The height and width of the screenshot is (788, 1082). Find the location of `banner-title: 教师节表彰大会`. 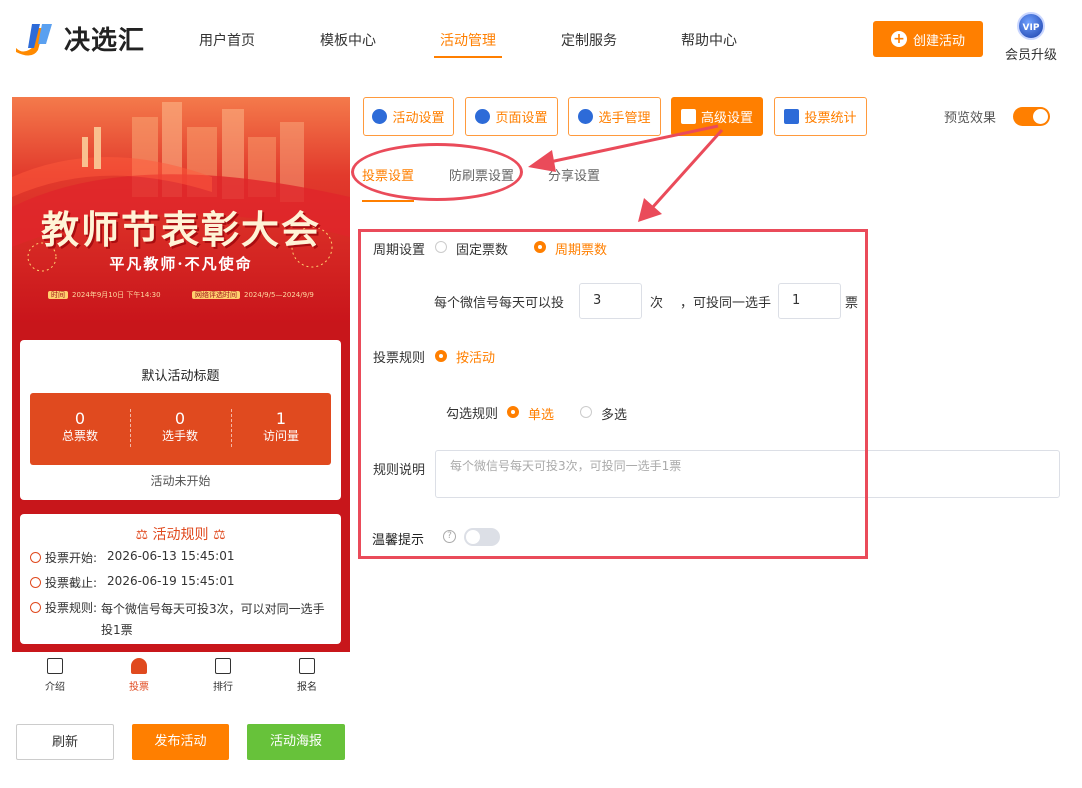

banner-title: 教师节表彰大会 is located at coordinates (180, 229).